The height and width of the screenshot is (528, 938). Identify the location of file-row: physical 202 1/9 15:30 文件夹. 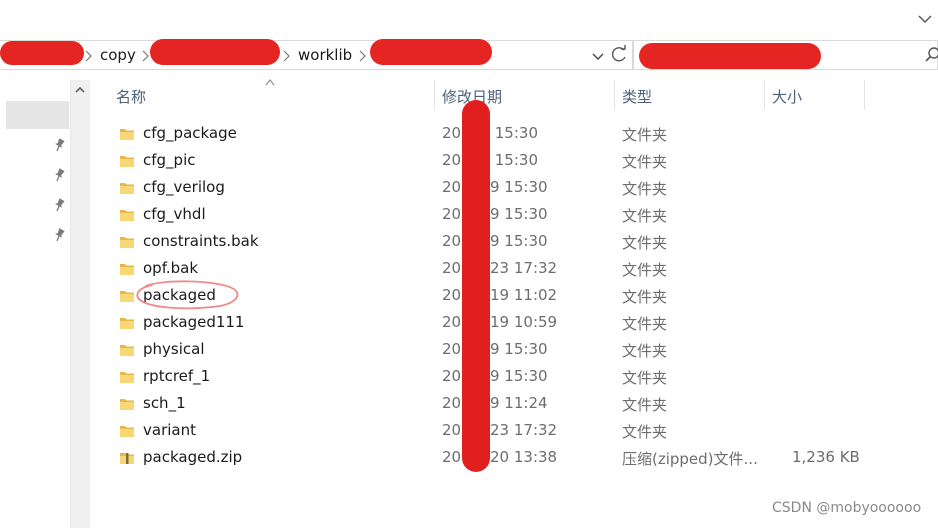
(495, 349).